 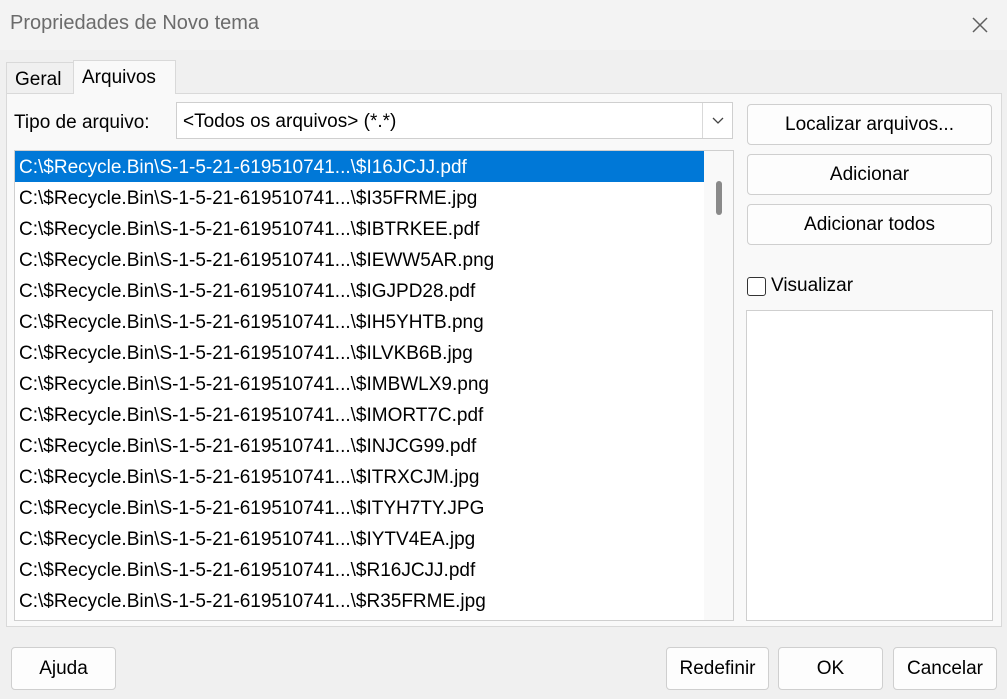 I want to click on window-title: Propriedades de Novo tema, so click(x=135, y=23).